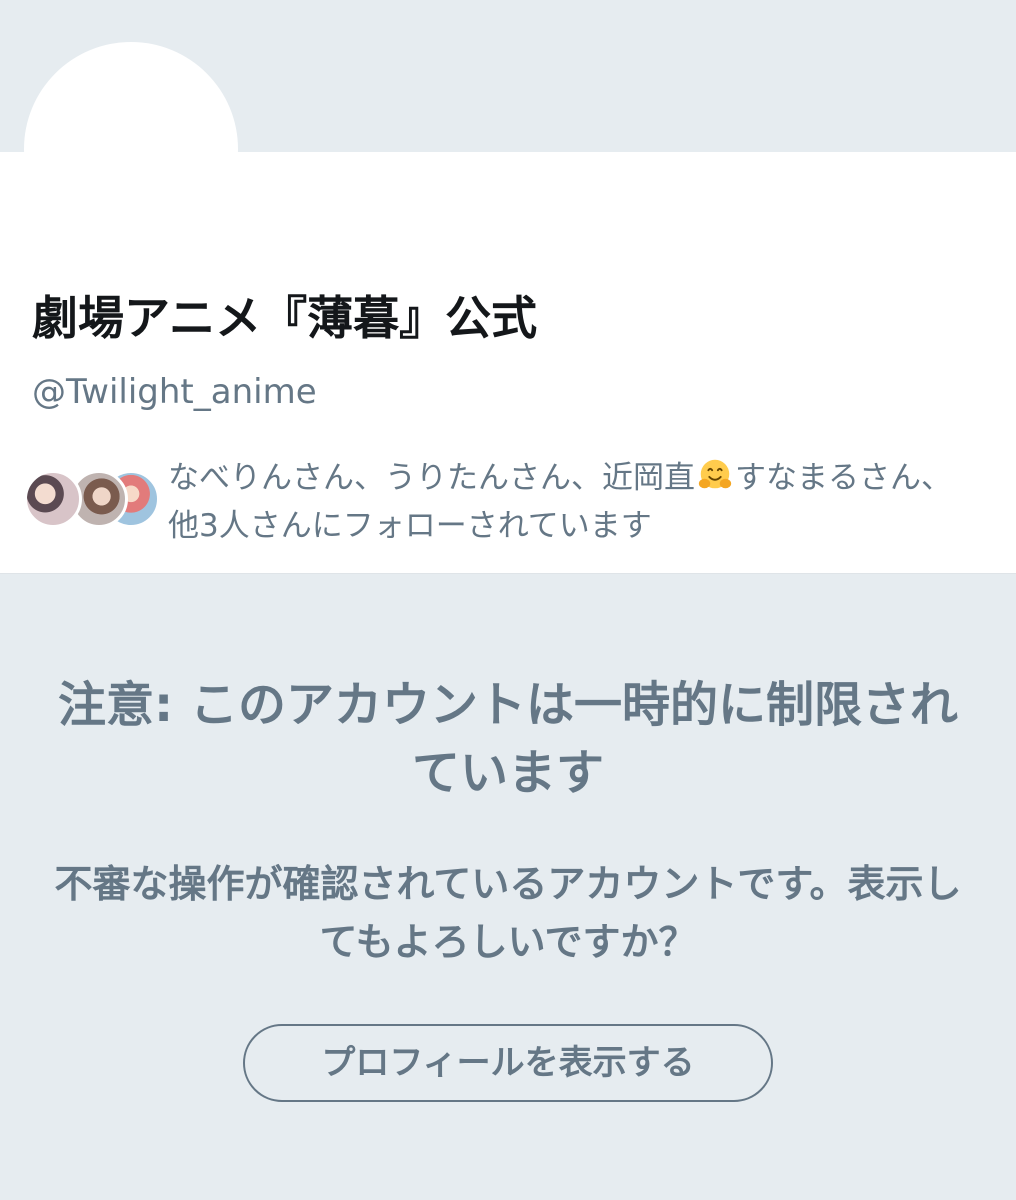  I want to click on notice-title: 注意: このアカウントは一時的に制限されています, so click(508, 739).